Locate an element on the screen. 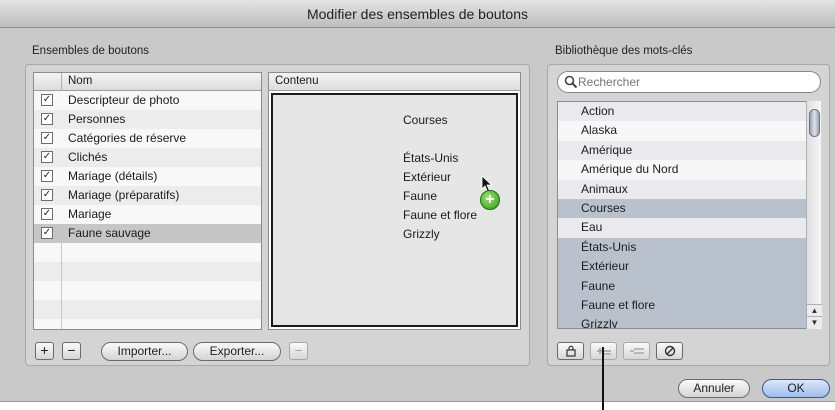 Image resolution: width=835 pixels, height=410 pixels. set-label: Clichés is located at coordinates (88, 157).